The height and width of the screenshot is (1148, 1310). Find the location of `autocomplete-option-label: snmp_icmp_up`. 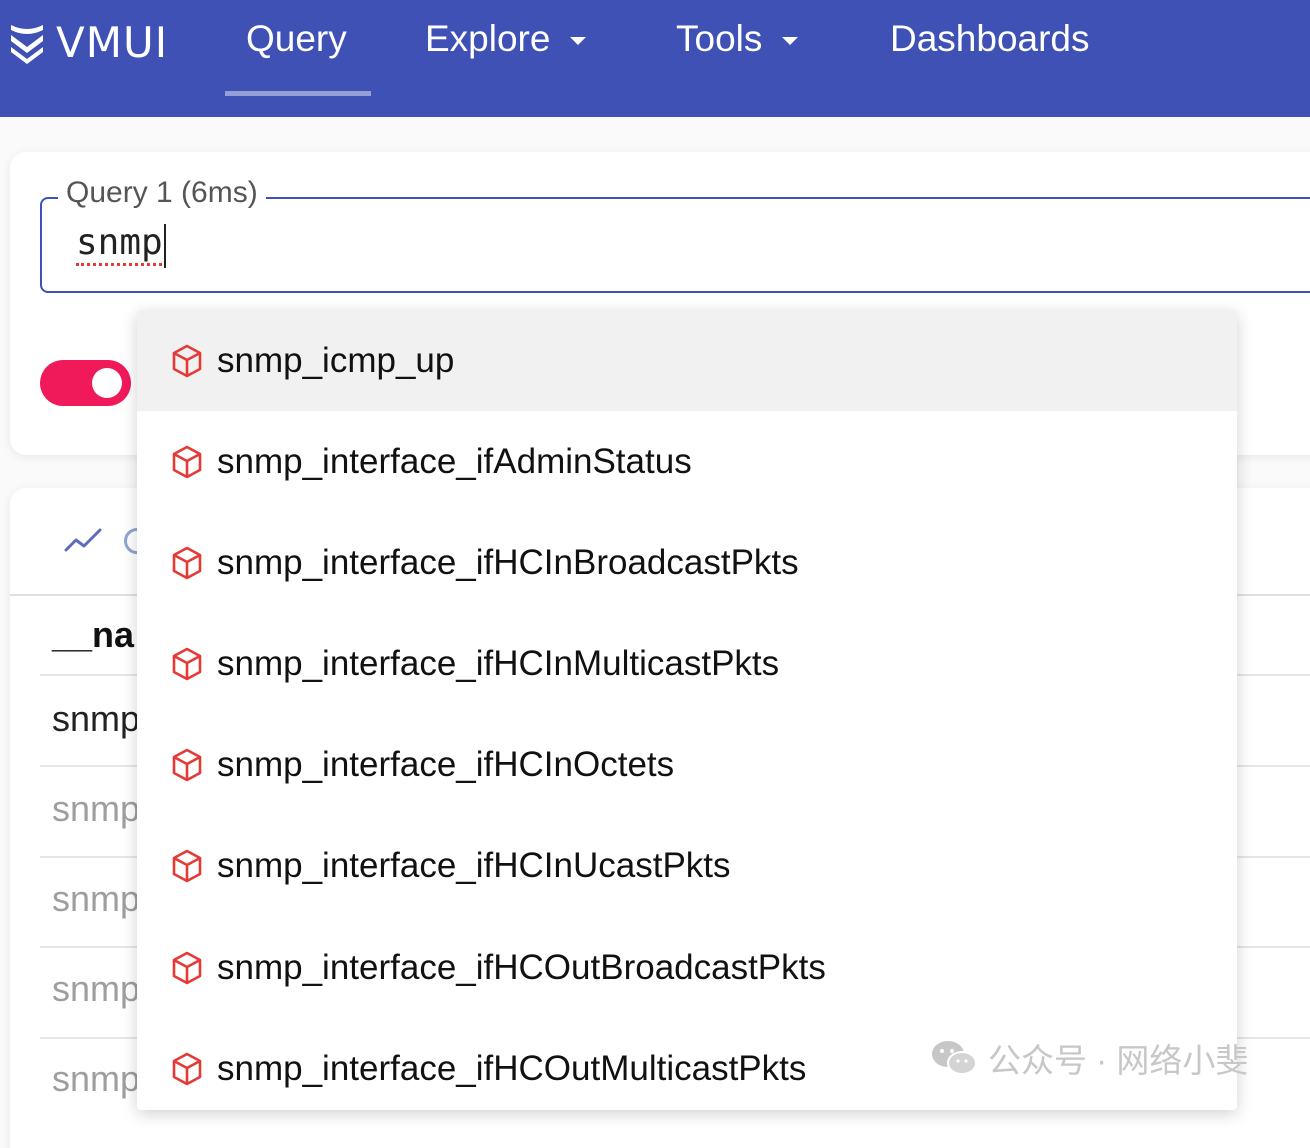

autocomplete-option-label: snmp_icmp_up is located at coordinates (336, 360).